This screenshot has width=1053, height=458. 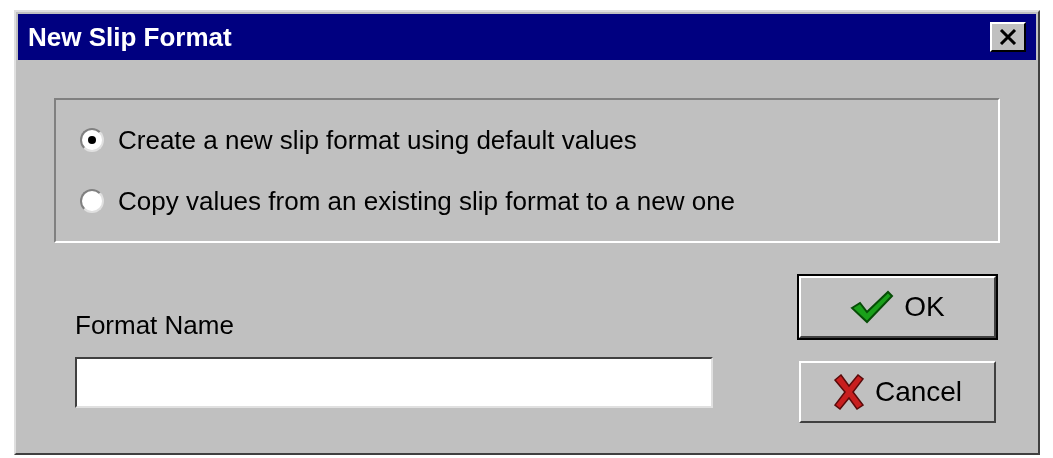 I want to click on format-name-field, so click(x=394, y=382).